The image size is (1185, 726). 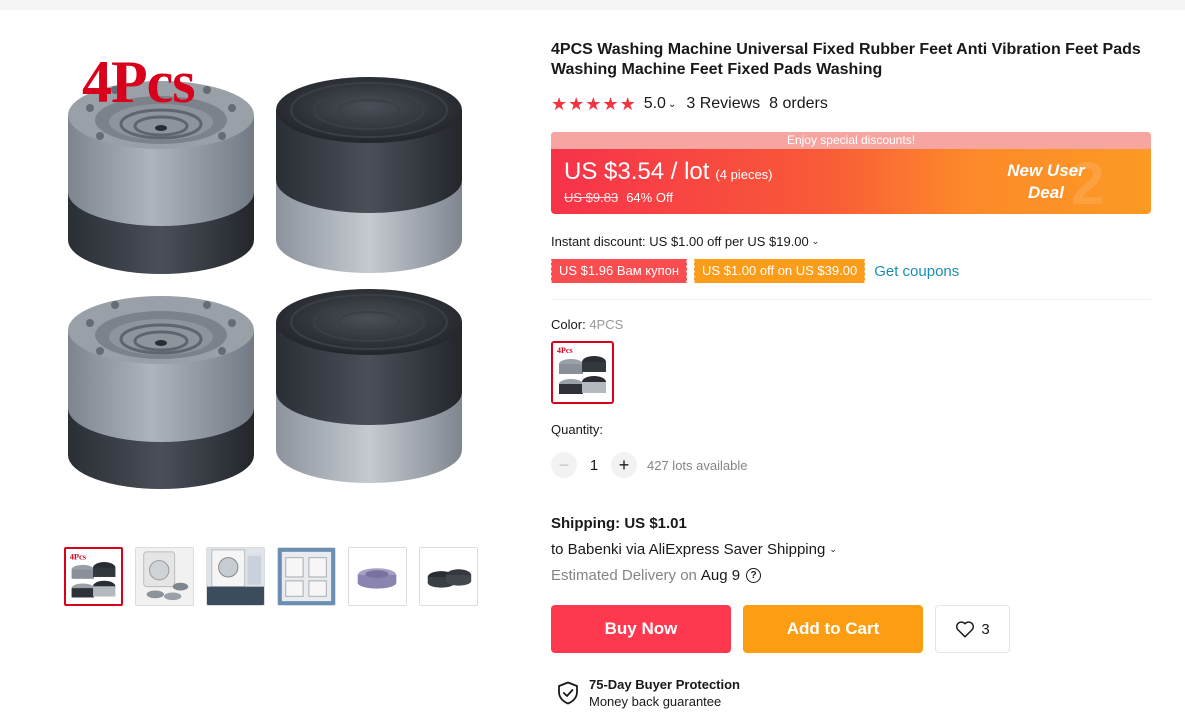 What do you see at coordinates (833, 629) in the screenshot?
I see `add-to-cart-button: Add to Cart` at bounding box center [833, 629].